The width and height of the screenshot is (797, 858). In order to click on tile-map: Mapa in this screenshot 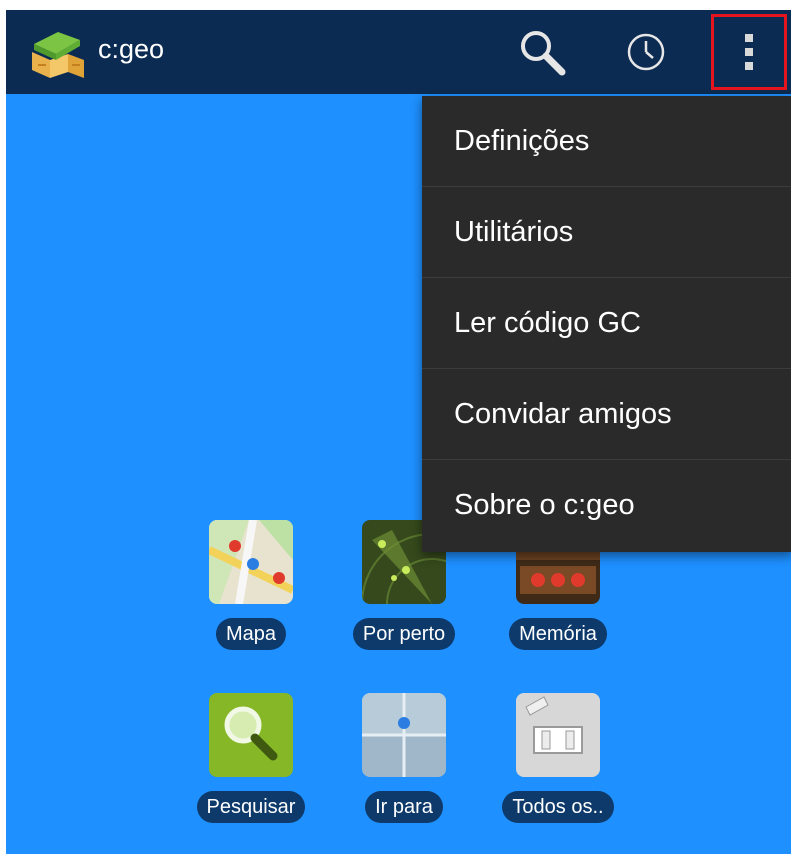, I will do `click(251, 585)`.